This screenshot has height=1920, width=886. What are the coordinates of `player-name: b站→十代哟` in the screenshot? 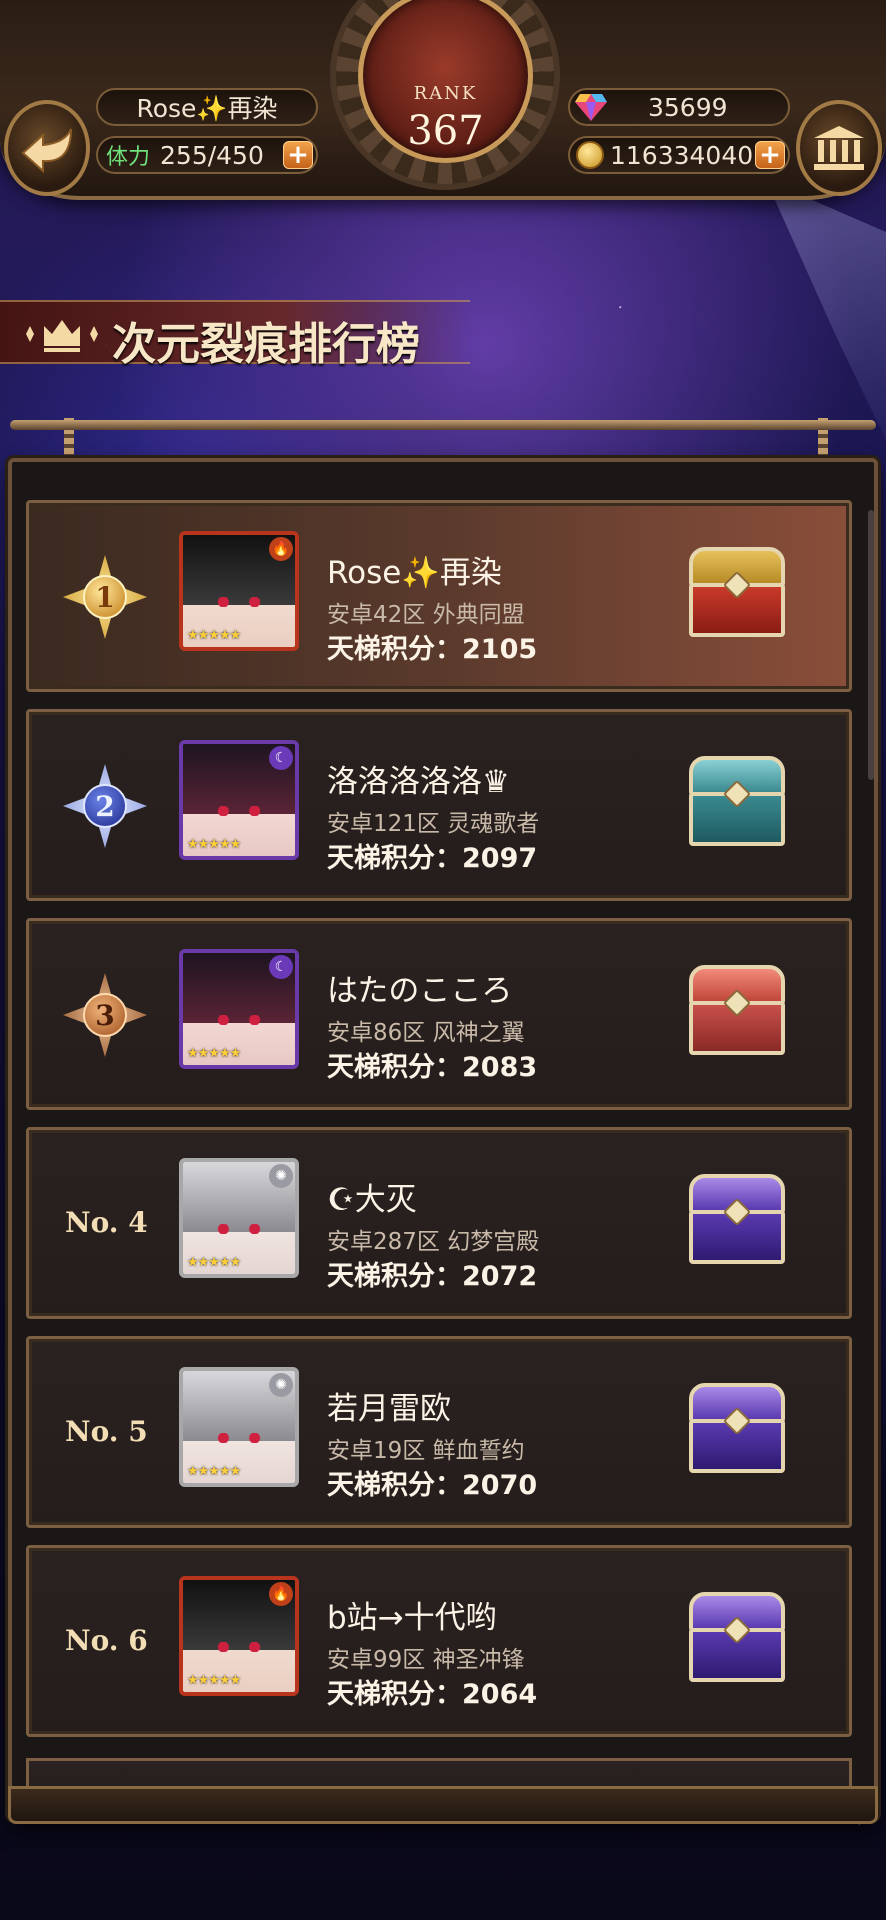 It's located at (412, 1618).